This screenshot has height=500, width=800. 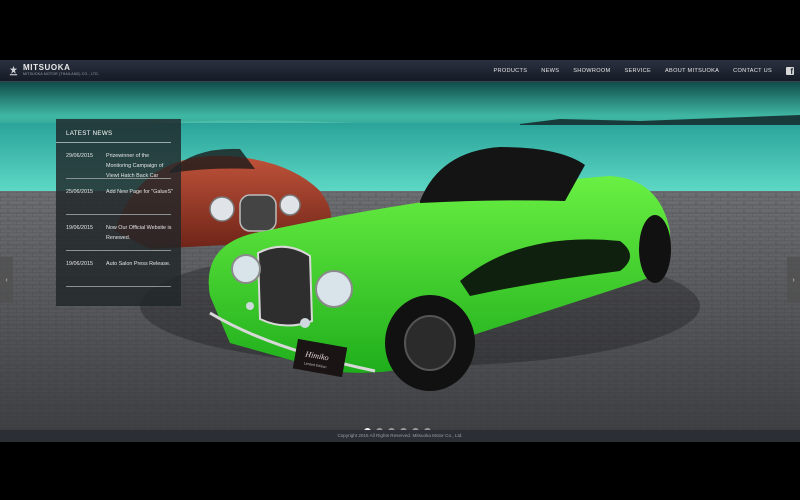 What do you see at coordinates (113, 131) in the screenshot?
I see `latest-news-title: LATEST NEWS` at bounding box center [113, 131].